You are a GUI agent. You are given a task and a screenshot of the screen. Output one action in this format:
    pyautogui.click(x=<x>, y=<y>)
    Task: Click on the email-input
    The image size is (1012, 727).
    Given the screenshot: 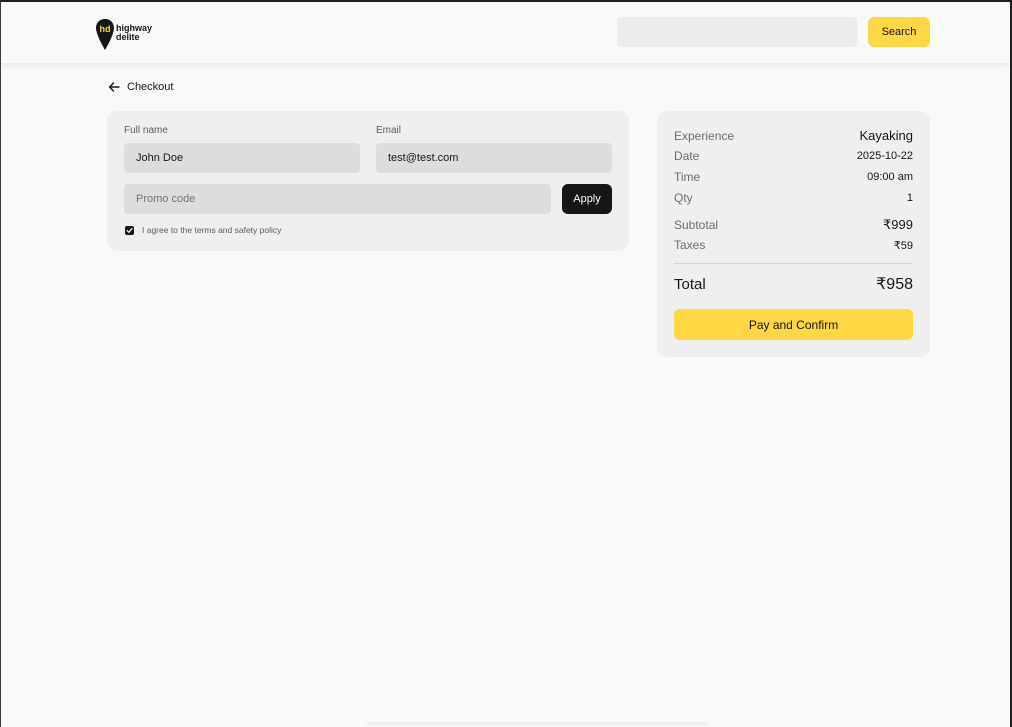 What is the action you would take?
    pyautogui.click(x=494, y=158)
    